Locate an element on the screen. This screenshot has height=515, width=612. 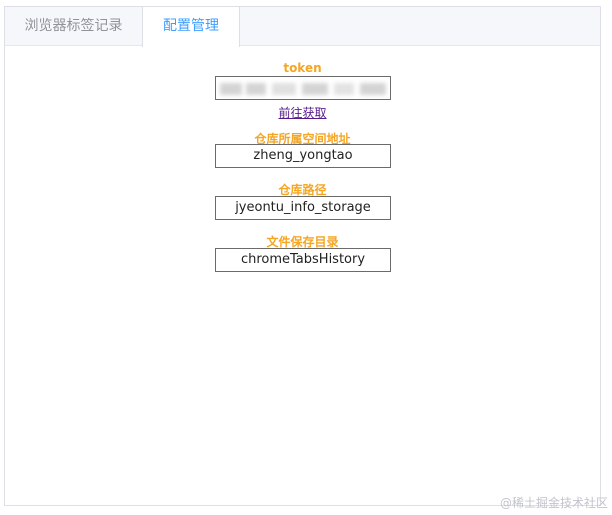
token-label: token is located at coordinates (302, 68).